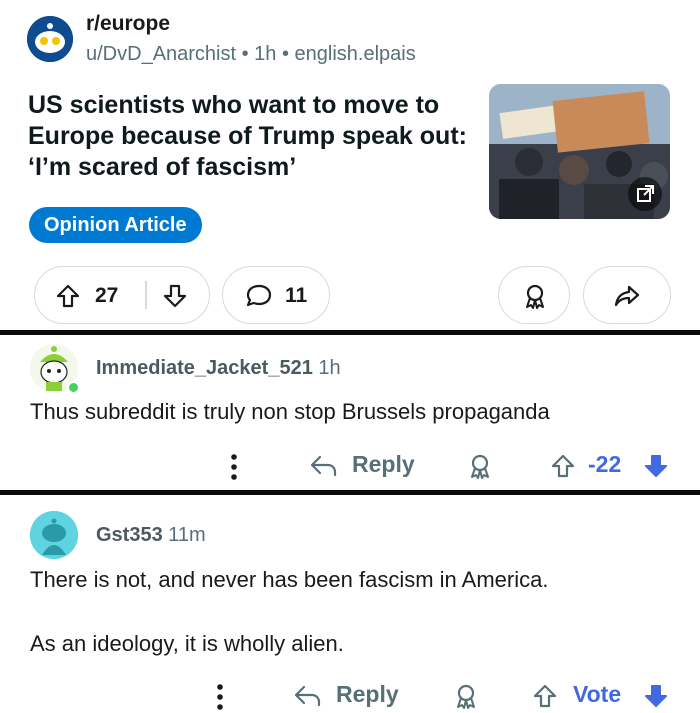 The image size is (700, 713). I want to click on post-score: 27, so click(107, 295).